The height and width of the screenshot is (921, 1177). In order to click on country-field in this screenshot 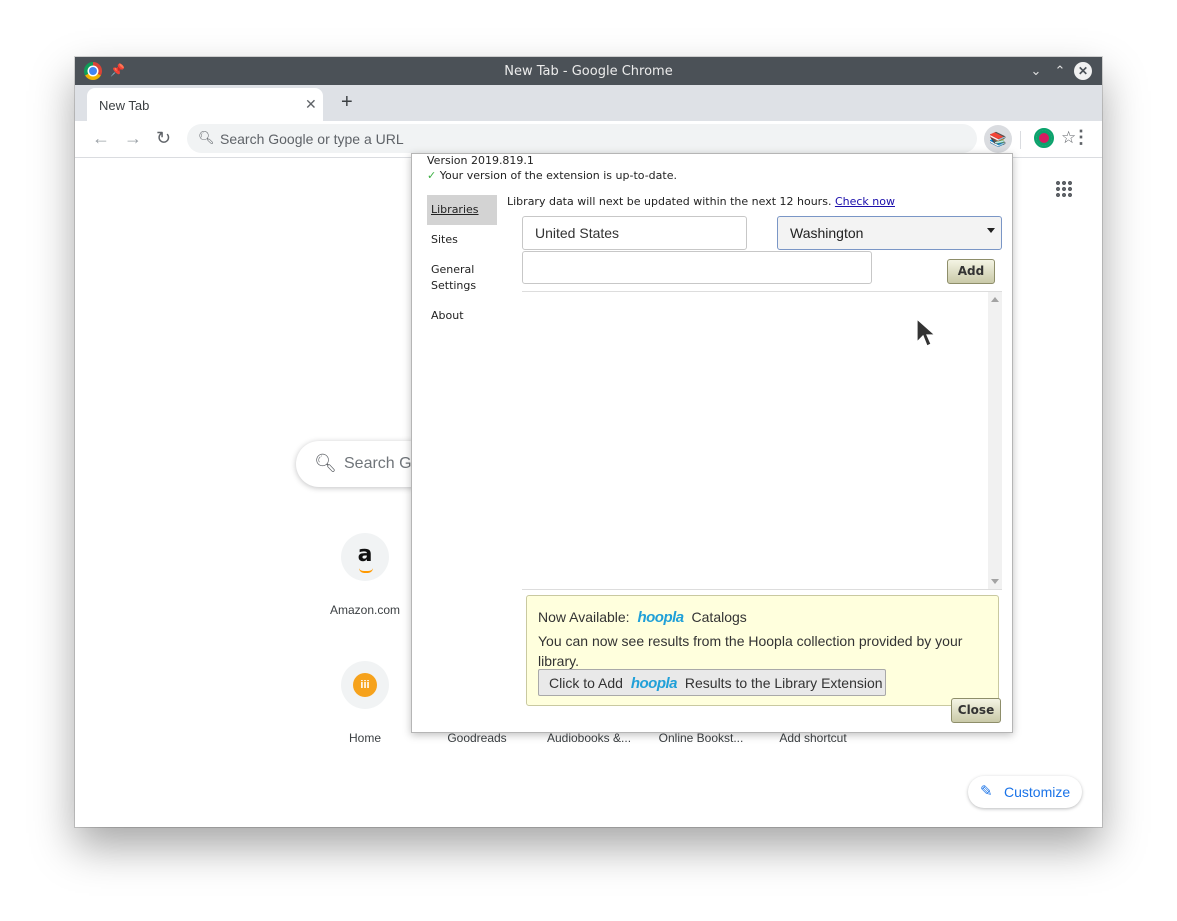, I will do `click(634, 233)`.